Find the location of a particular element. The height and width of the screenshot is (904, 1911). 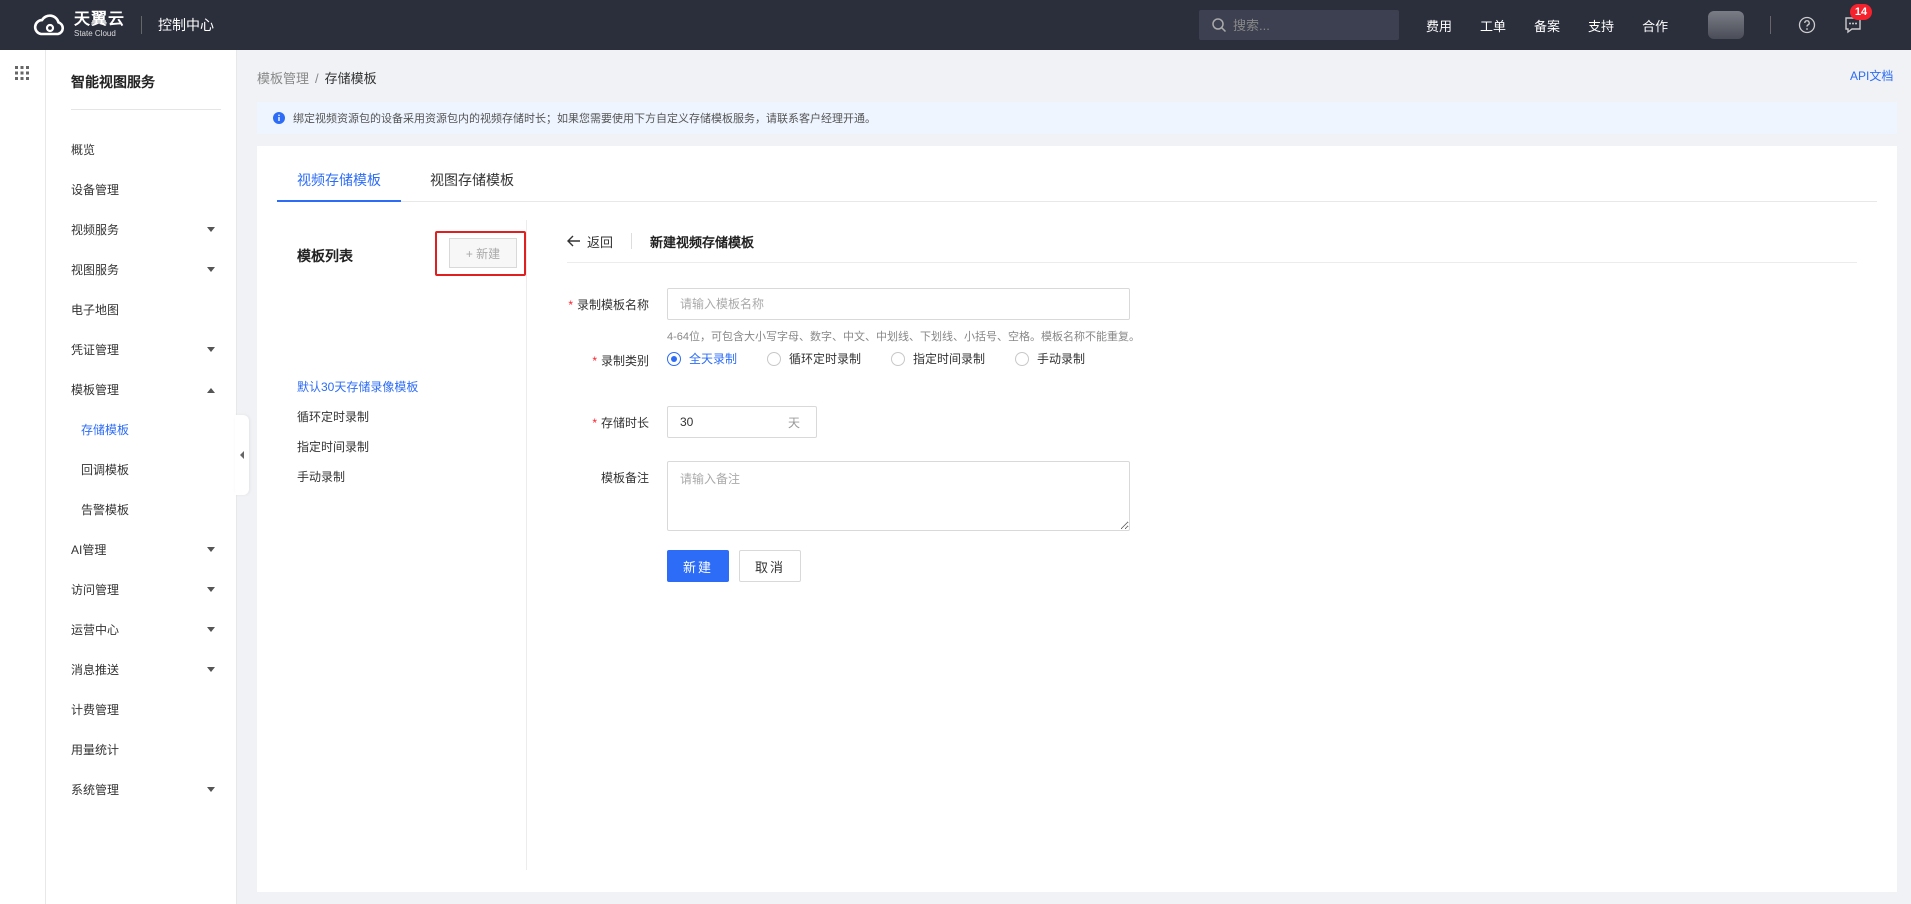

nav-support: 支持 is located at coordinates (1601, 25).